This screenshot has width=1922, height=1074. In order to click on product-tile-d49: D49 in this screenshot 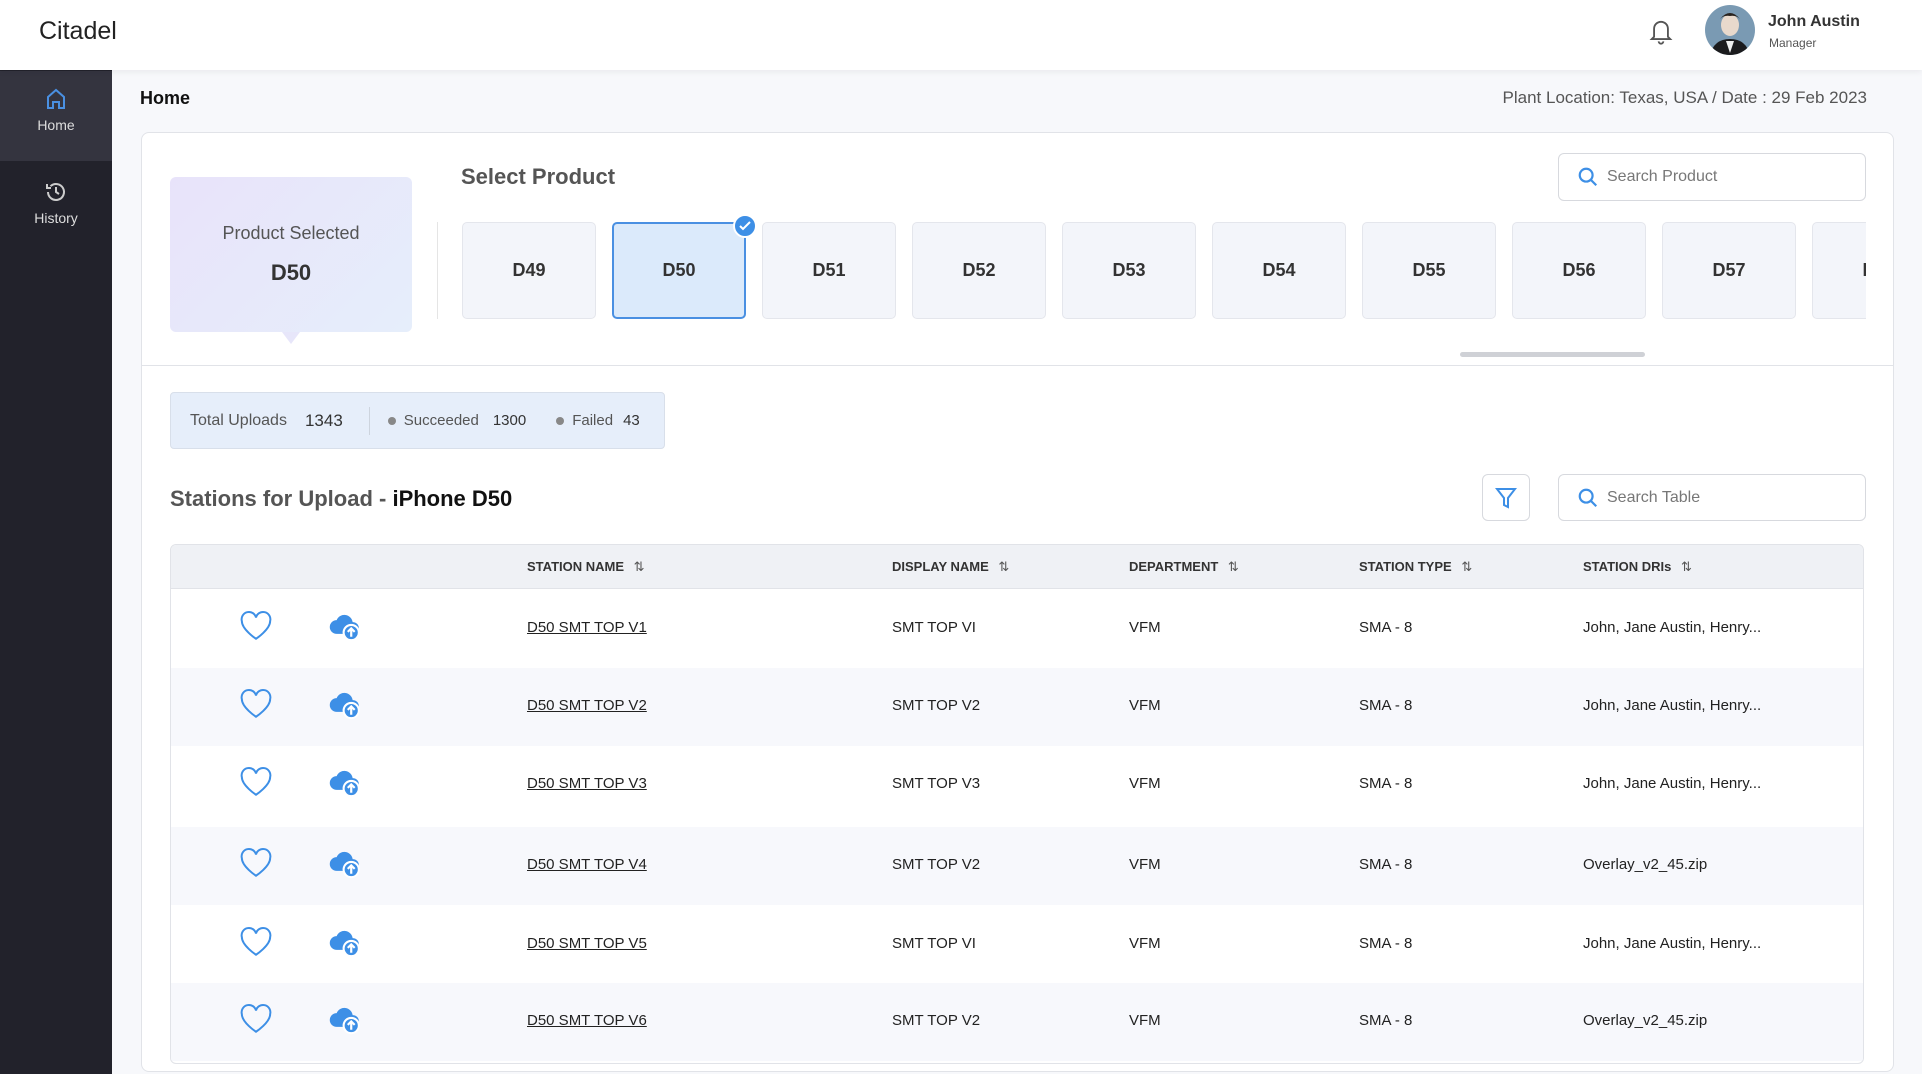, I will do `click(529, 270)`.